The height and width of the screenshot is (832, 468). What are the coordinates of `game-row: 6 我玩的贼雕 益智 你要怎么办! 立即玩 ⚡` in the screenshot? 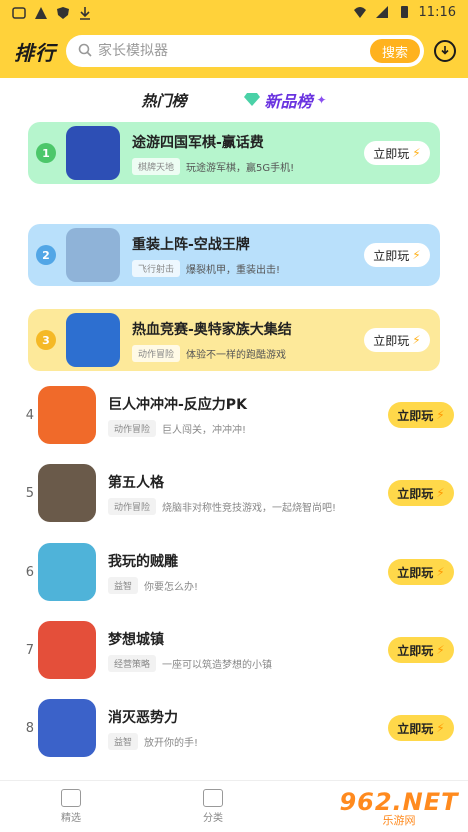 It's located at (234, 572).